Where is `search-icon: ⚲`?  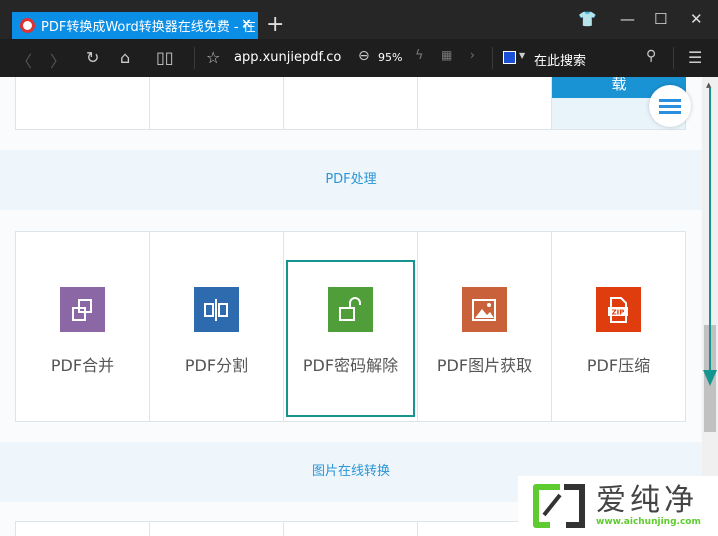 search-icon: ⚲ is located at coordinates (651, 56).